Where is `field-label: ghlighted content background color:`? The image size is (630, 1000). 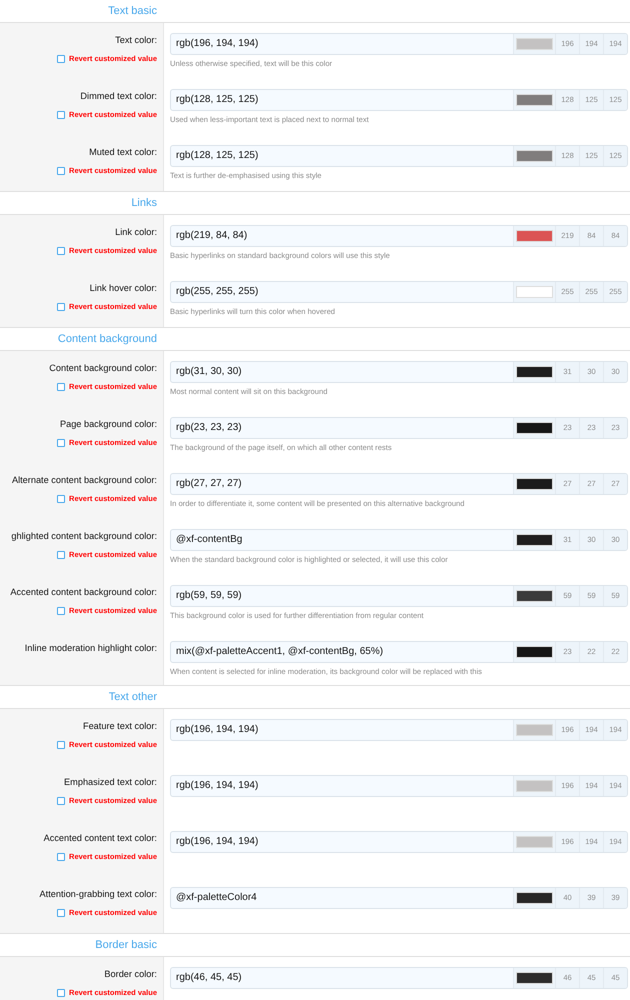 field-label: ghlighted content background color: is located at coordinates (84, 536).